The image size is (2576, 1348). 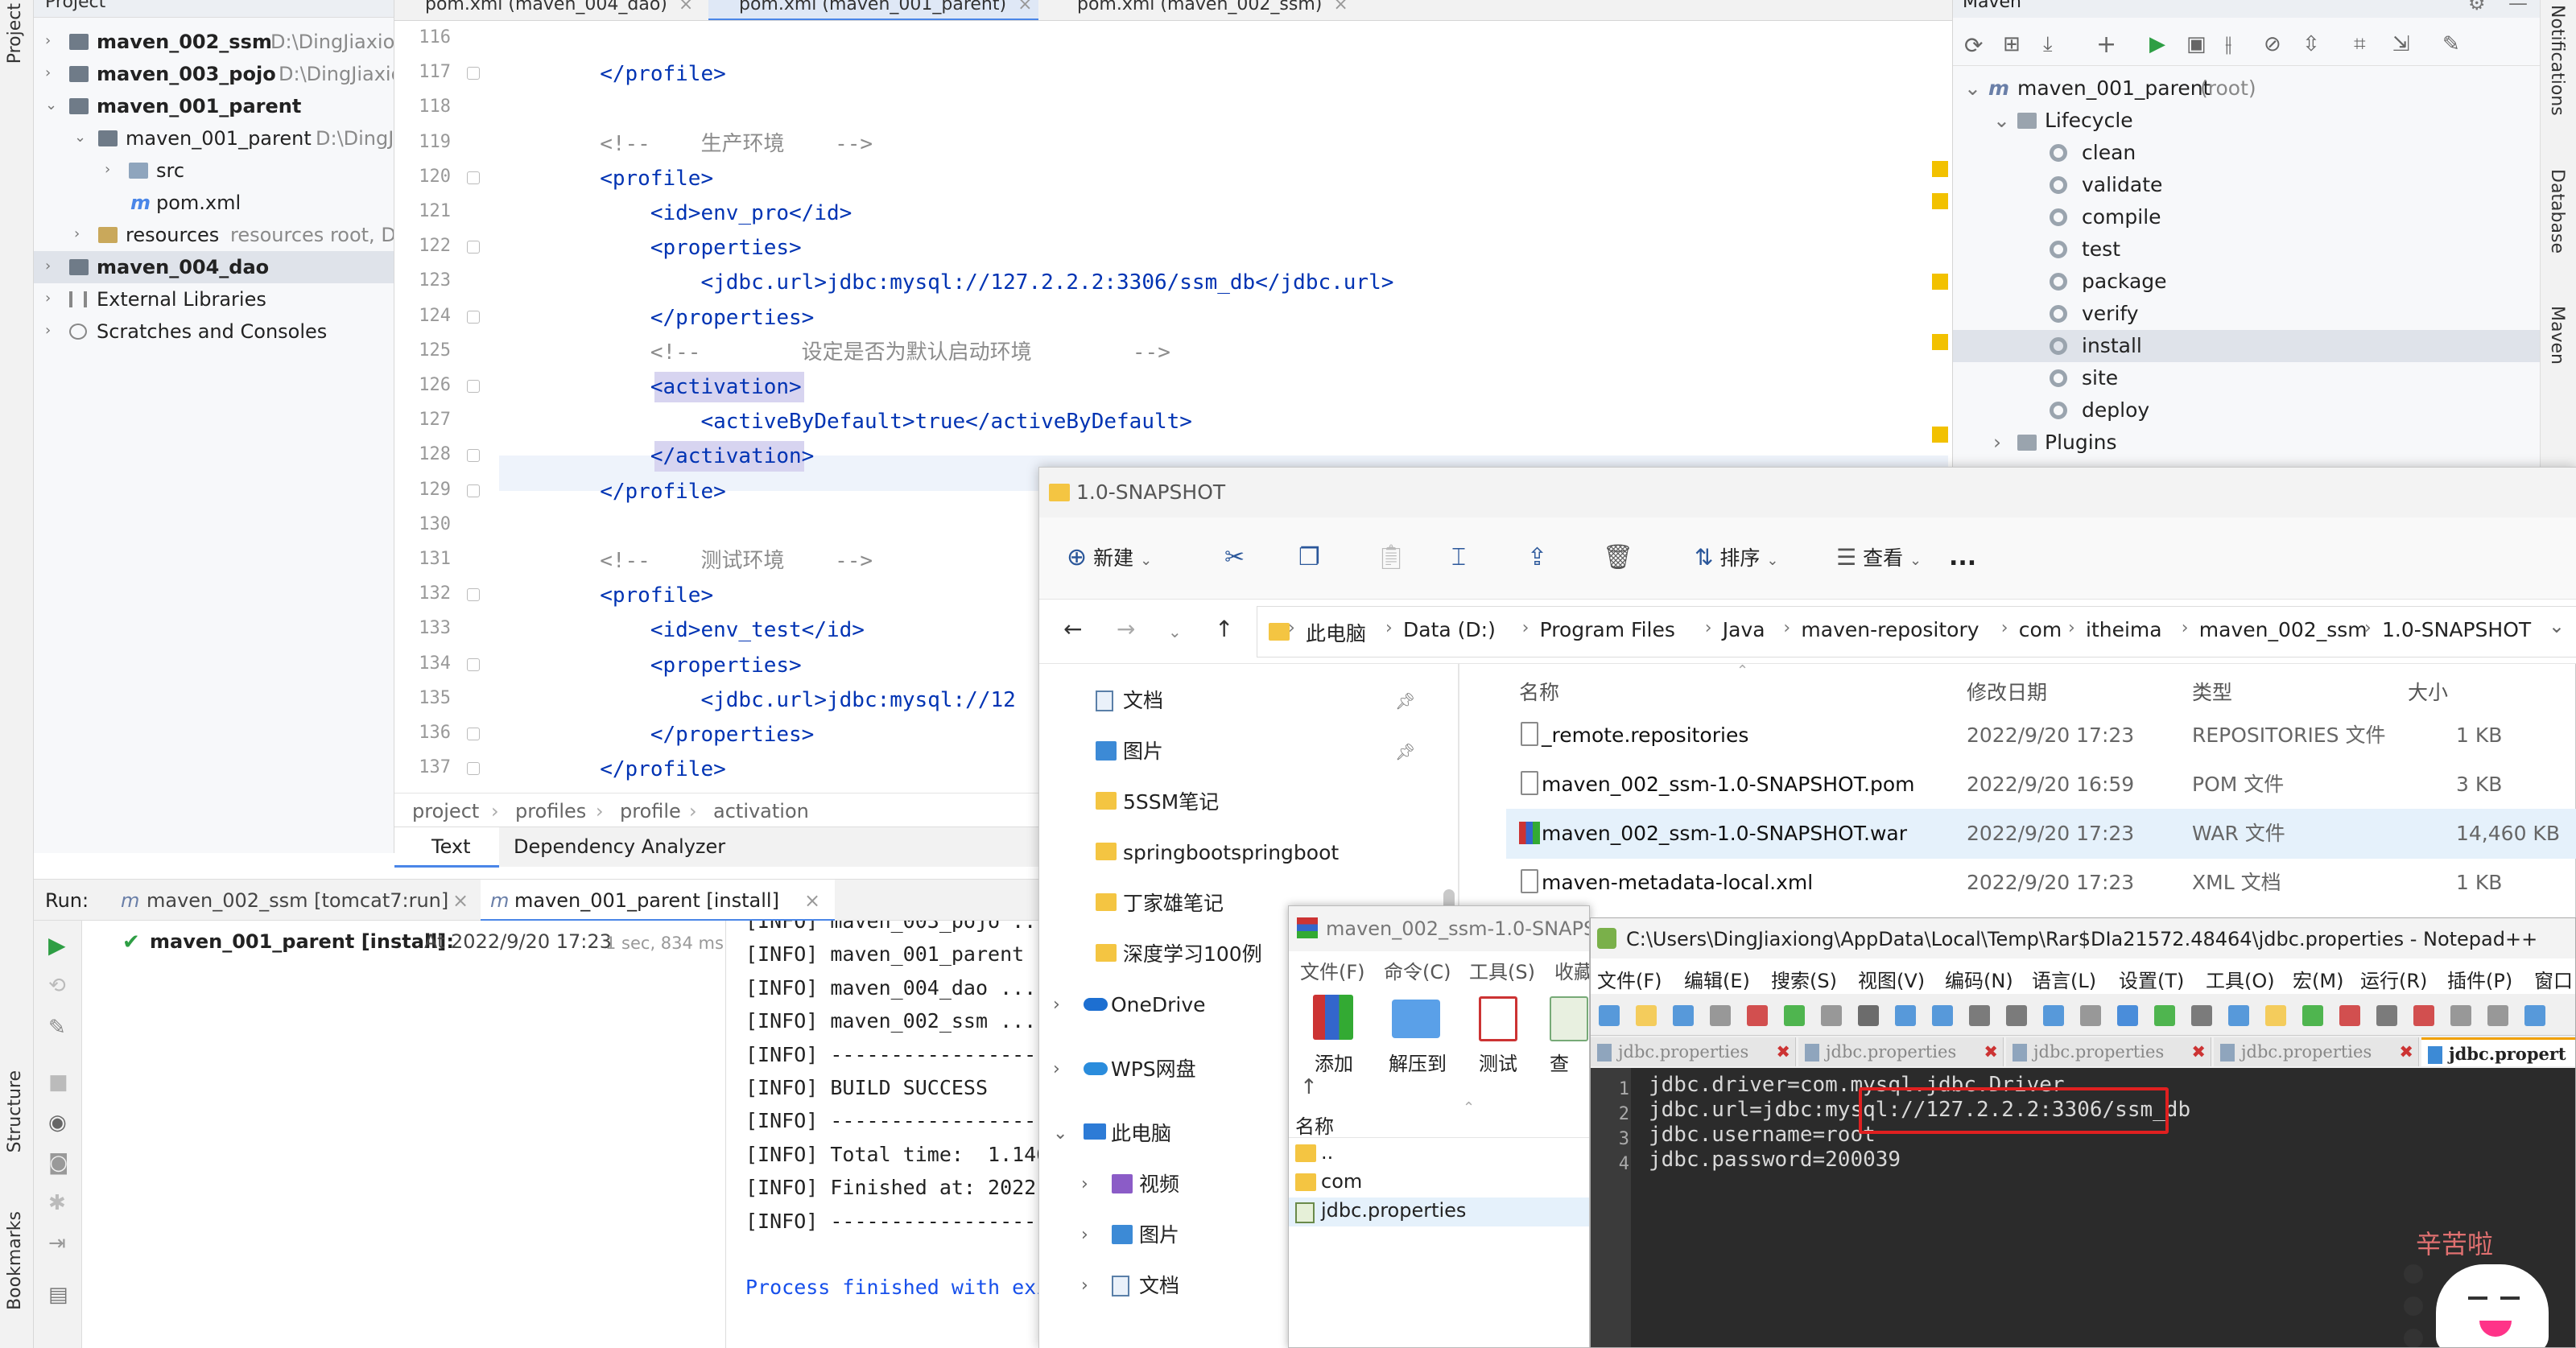 What do you see at coordinates (650, 387) in the screenshot?
I see `code-line: <activation>` at bounding box center [650, 387].